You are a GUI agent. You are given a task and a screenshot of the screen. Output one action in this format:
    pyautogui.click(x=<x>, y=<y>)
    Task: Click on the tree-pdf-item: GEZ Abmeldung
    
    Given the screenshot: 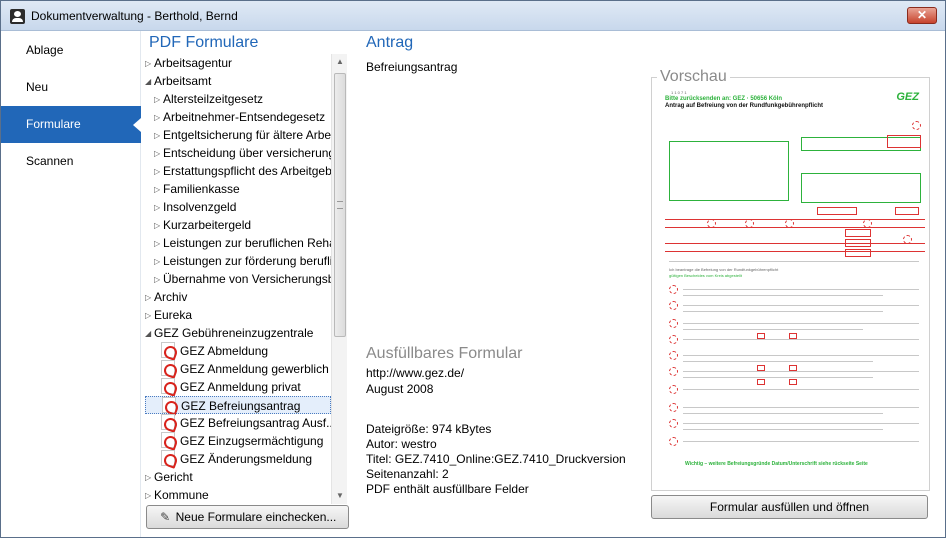 What is the action you would take?
    pyautogui.click(x=206, y=351)
    